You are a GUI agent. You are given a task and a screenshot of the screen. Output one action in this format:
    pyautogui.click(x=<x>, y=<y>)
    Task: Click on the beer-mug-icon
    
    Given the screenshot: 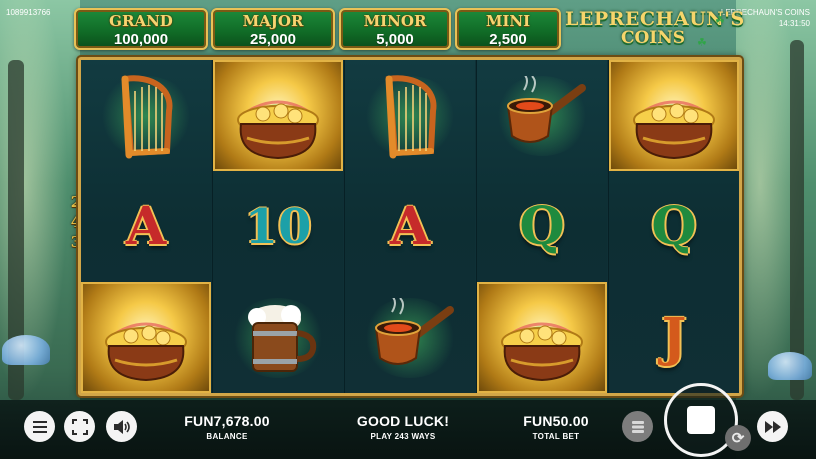 What is the action you would take?
    pyautogui.click(x=282, y=338)
    